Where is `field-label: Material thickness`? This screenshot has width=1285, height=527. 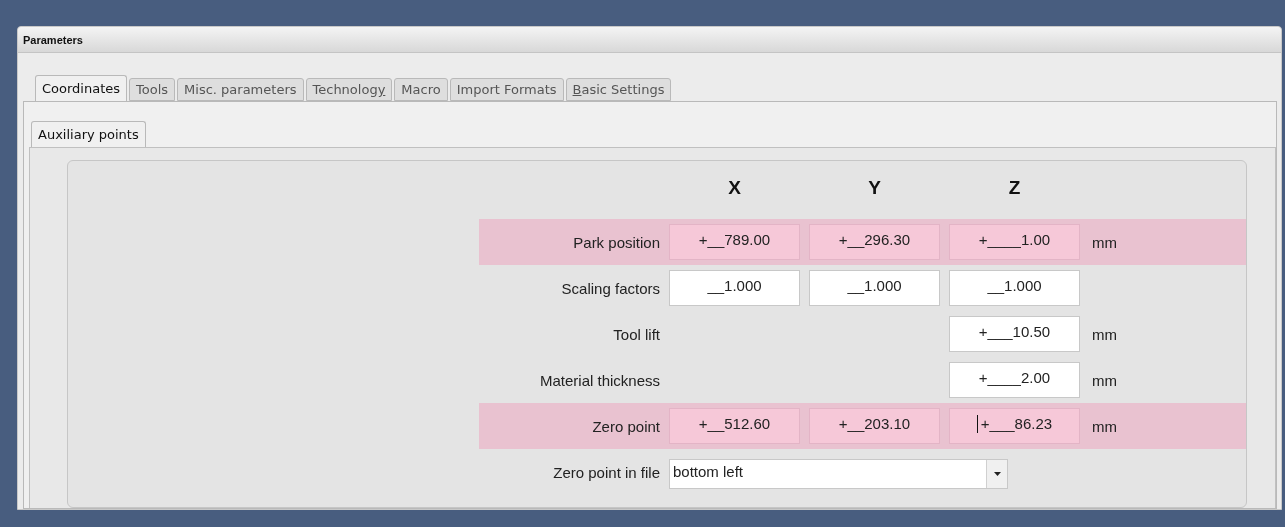 field-label: Material thickness is located at coordinates (599, 380).